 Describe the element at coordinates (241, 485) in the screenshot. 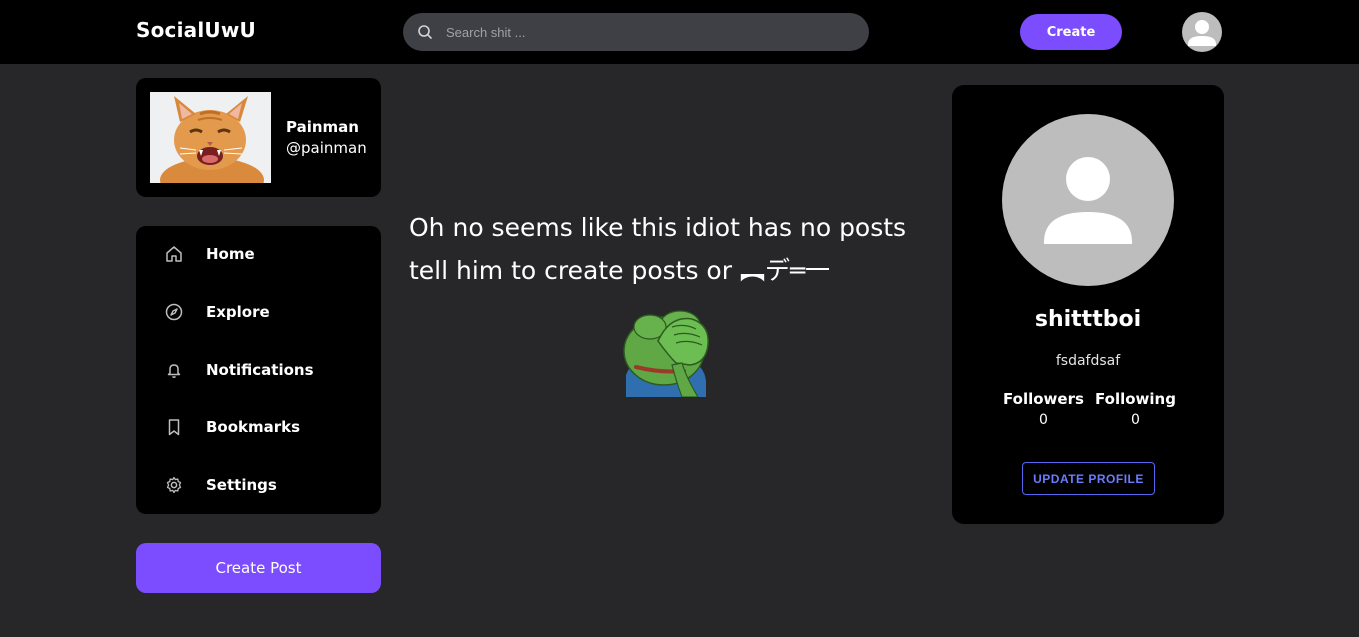

I see `sidebar-item-label: Settings` at that location.